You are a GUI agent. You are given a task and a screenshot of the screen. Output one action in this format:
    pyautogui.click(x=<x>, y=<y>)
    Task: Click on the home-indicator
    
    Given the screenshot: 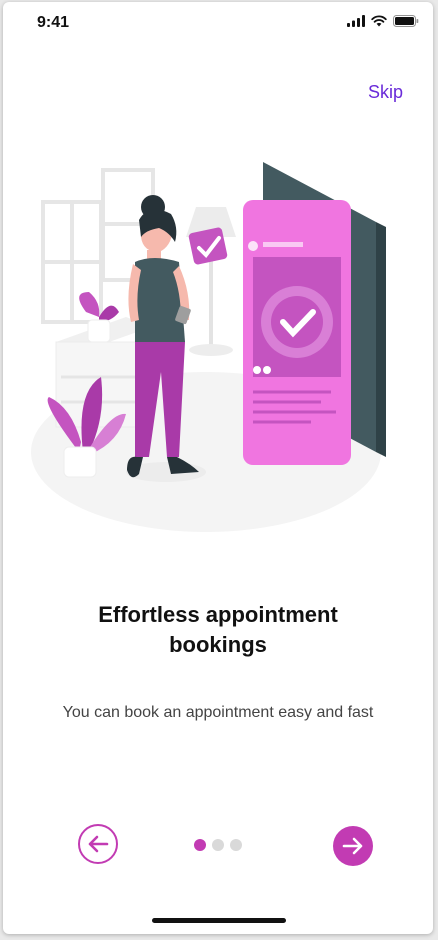 What is the action you would take?
    pyautogui.click(x=219, y=920)
    